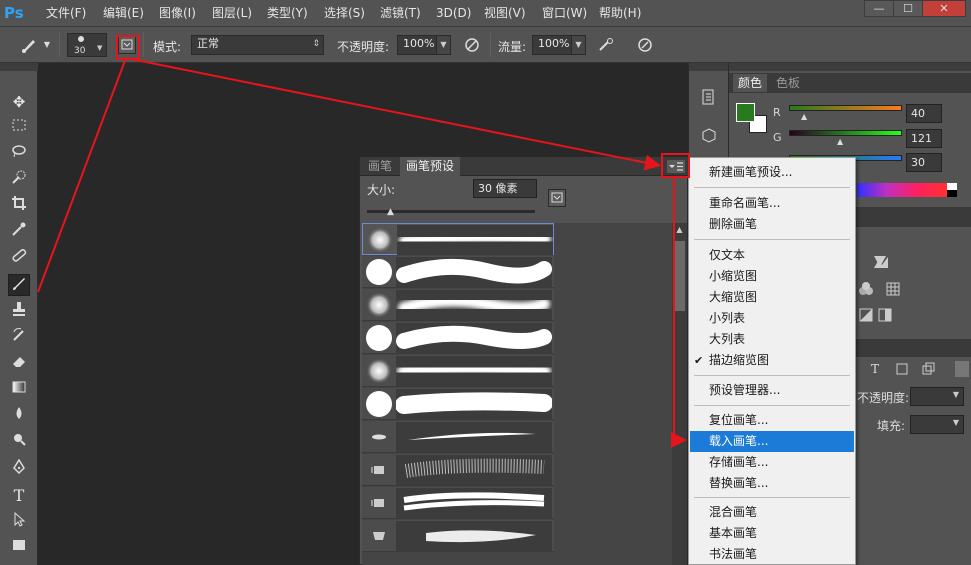 The width and height of the screenshot is (971, 565). Describe the element at coordinates (19, 416) in the screenshot. I see `blur-icon` at that location.